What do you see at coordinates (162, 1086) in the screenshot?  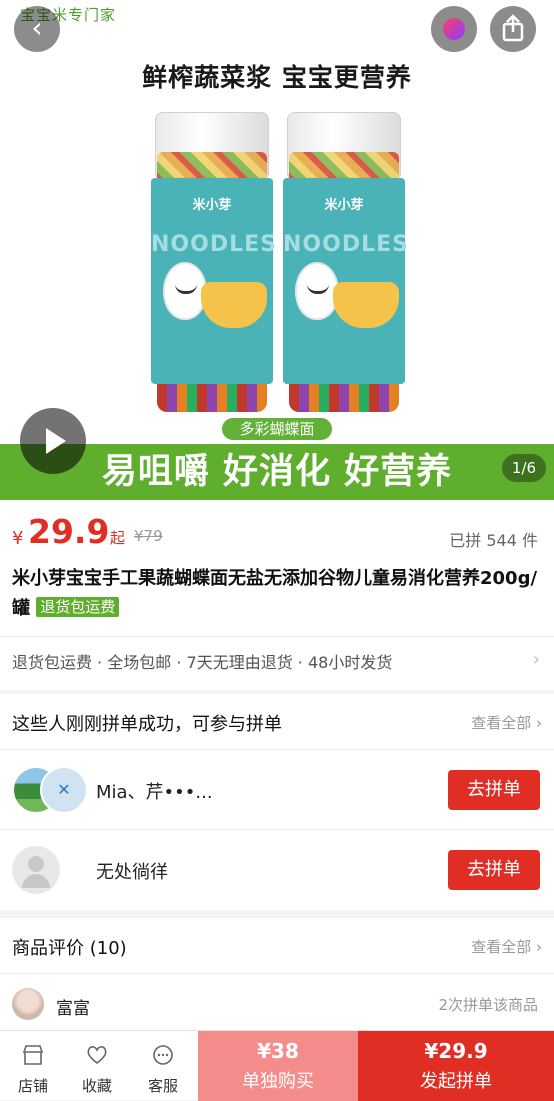 I see `service-label: 客服` at bounding box center [162, 1086].